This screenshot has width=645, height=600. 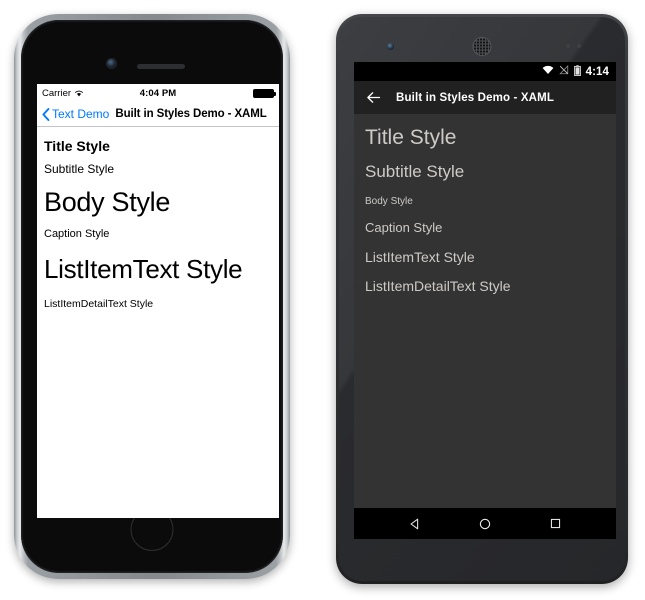 What do you see at coordinates (77, 146) in the screenshot?
I see `ios-style-row-title: Title Style` at bounding box center [77, 146].